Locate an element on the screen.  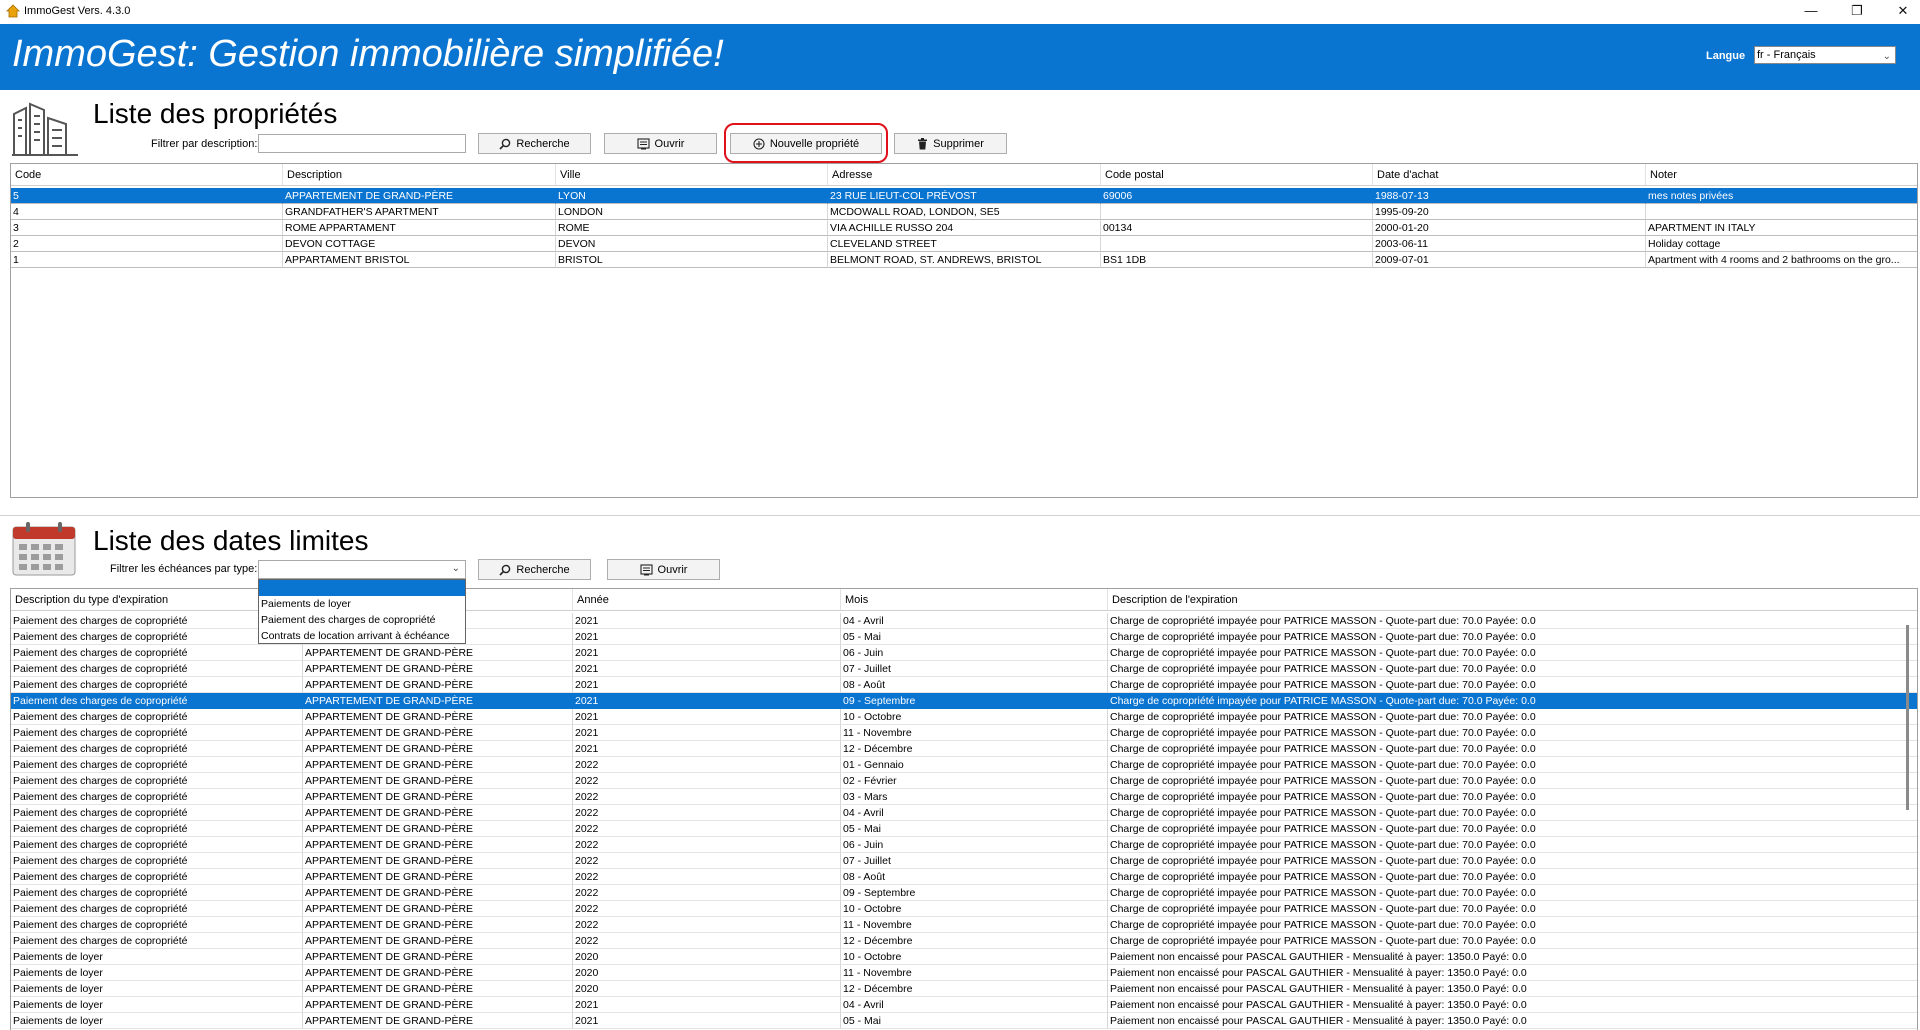
deadline-type-select: ⌄ is located at coordinates (362, 569).